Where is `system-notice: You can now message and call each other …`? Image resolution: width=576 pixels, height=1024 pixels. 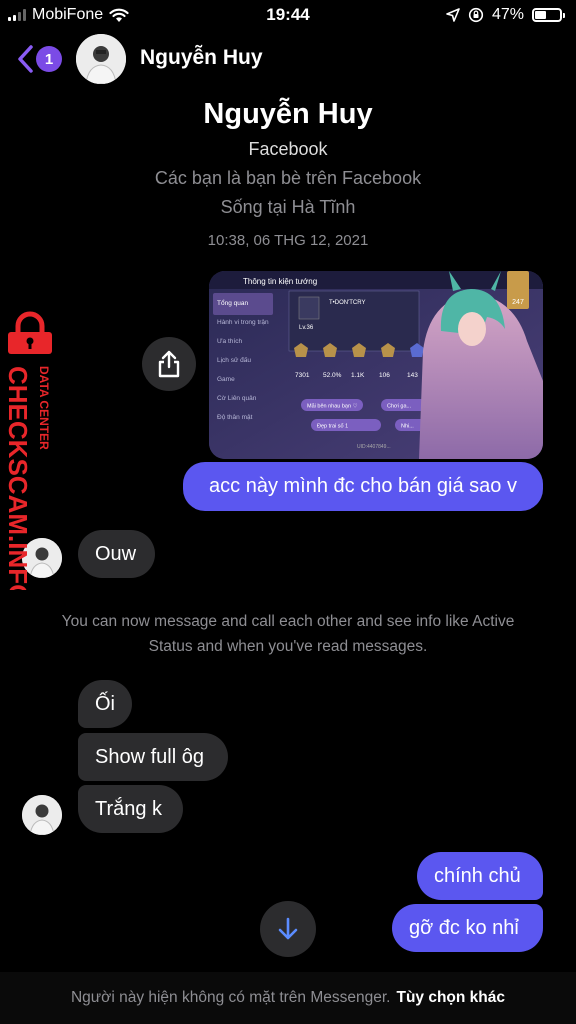 system-notice: You can now message and call each other … is located at coordinates (288, 634).